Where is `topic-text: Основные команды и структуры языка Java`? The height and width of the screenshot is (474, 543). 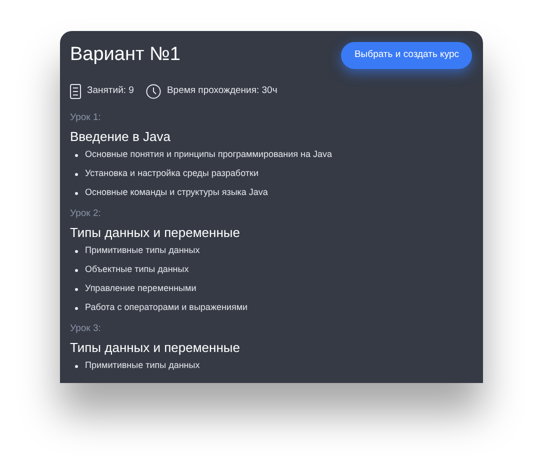 topic-text: Основные команды и структуры языка Java is located at coordinates (176, 193).